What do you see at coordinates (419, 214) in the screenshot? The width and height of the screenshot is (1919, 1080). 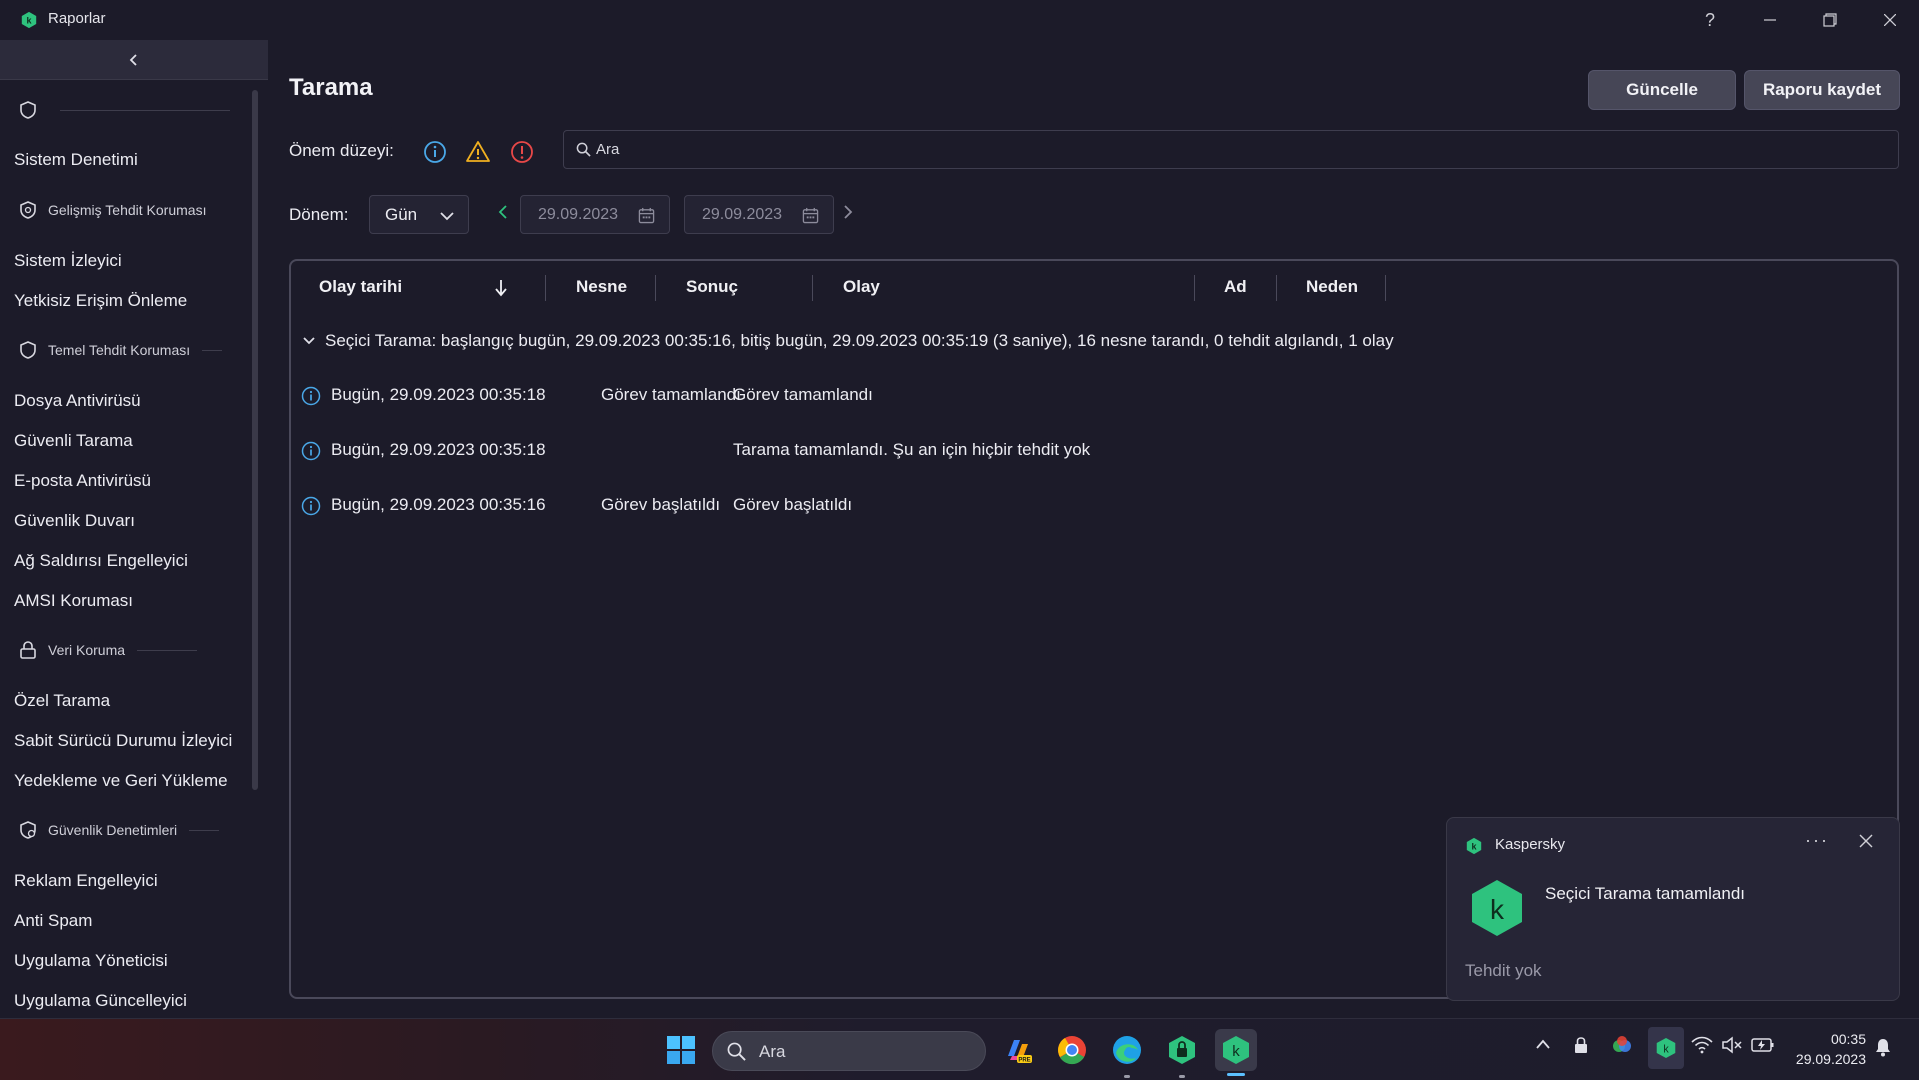 I see `period-dropdown: Gün` at bounding box center [419, 214].